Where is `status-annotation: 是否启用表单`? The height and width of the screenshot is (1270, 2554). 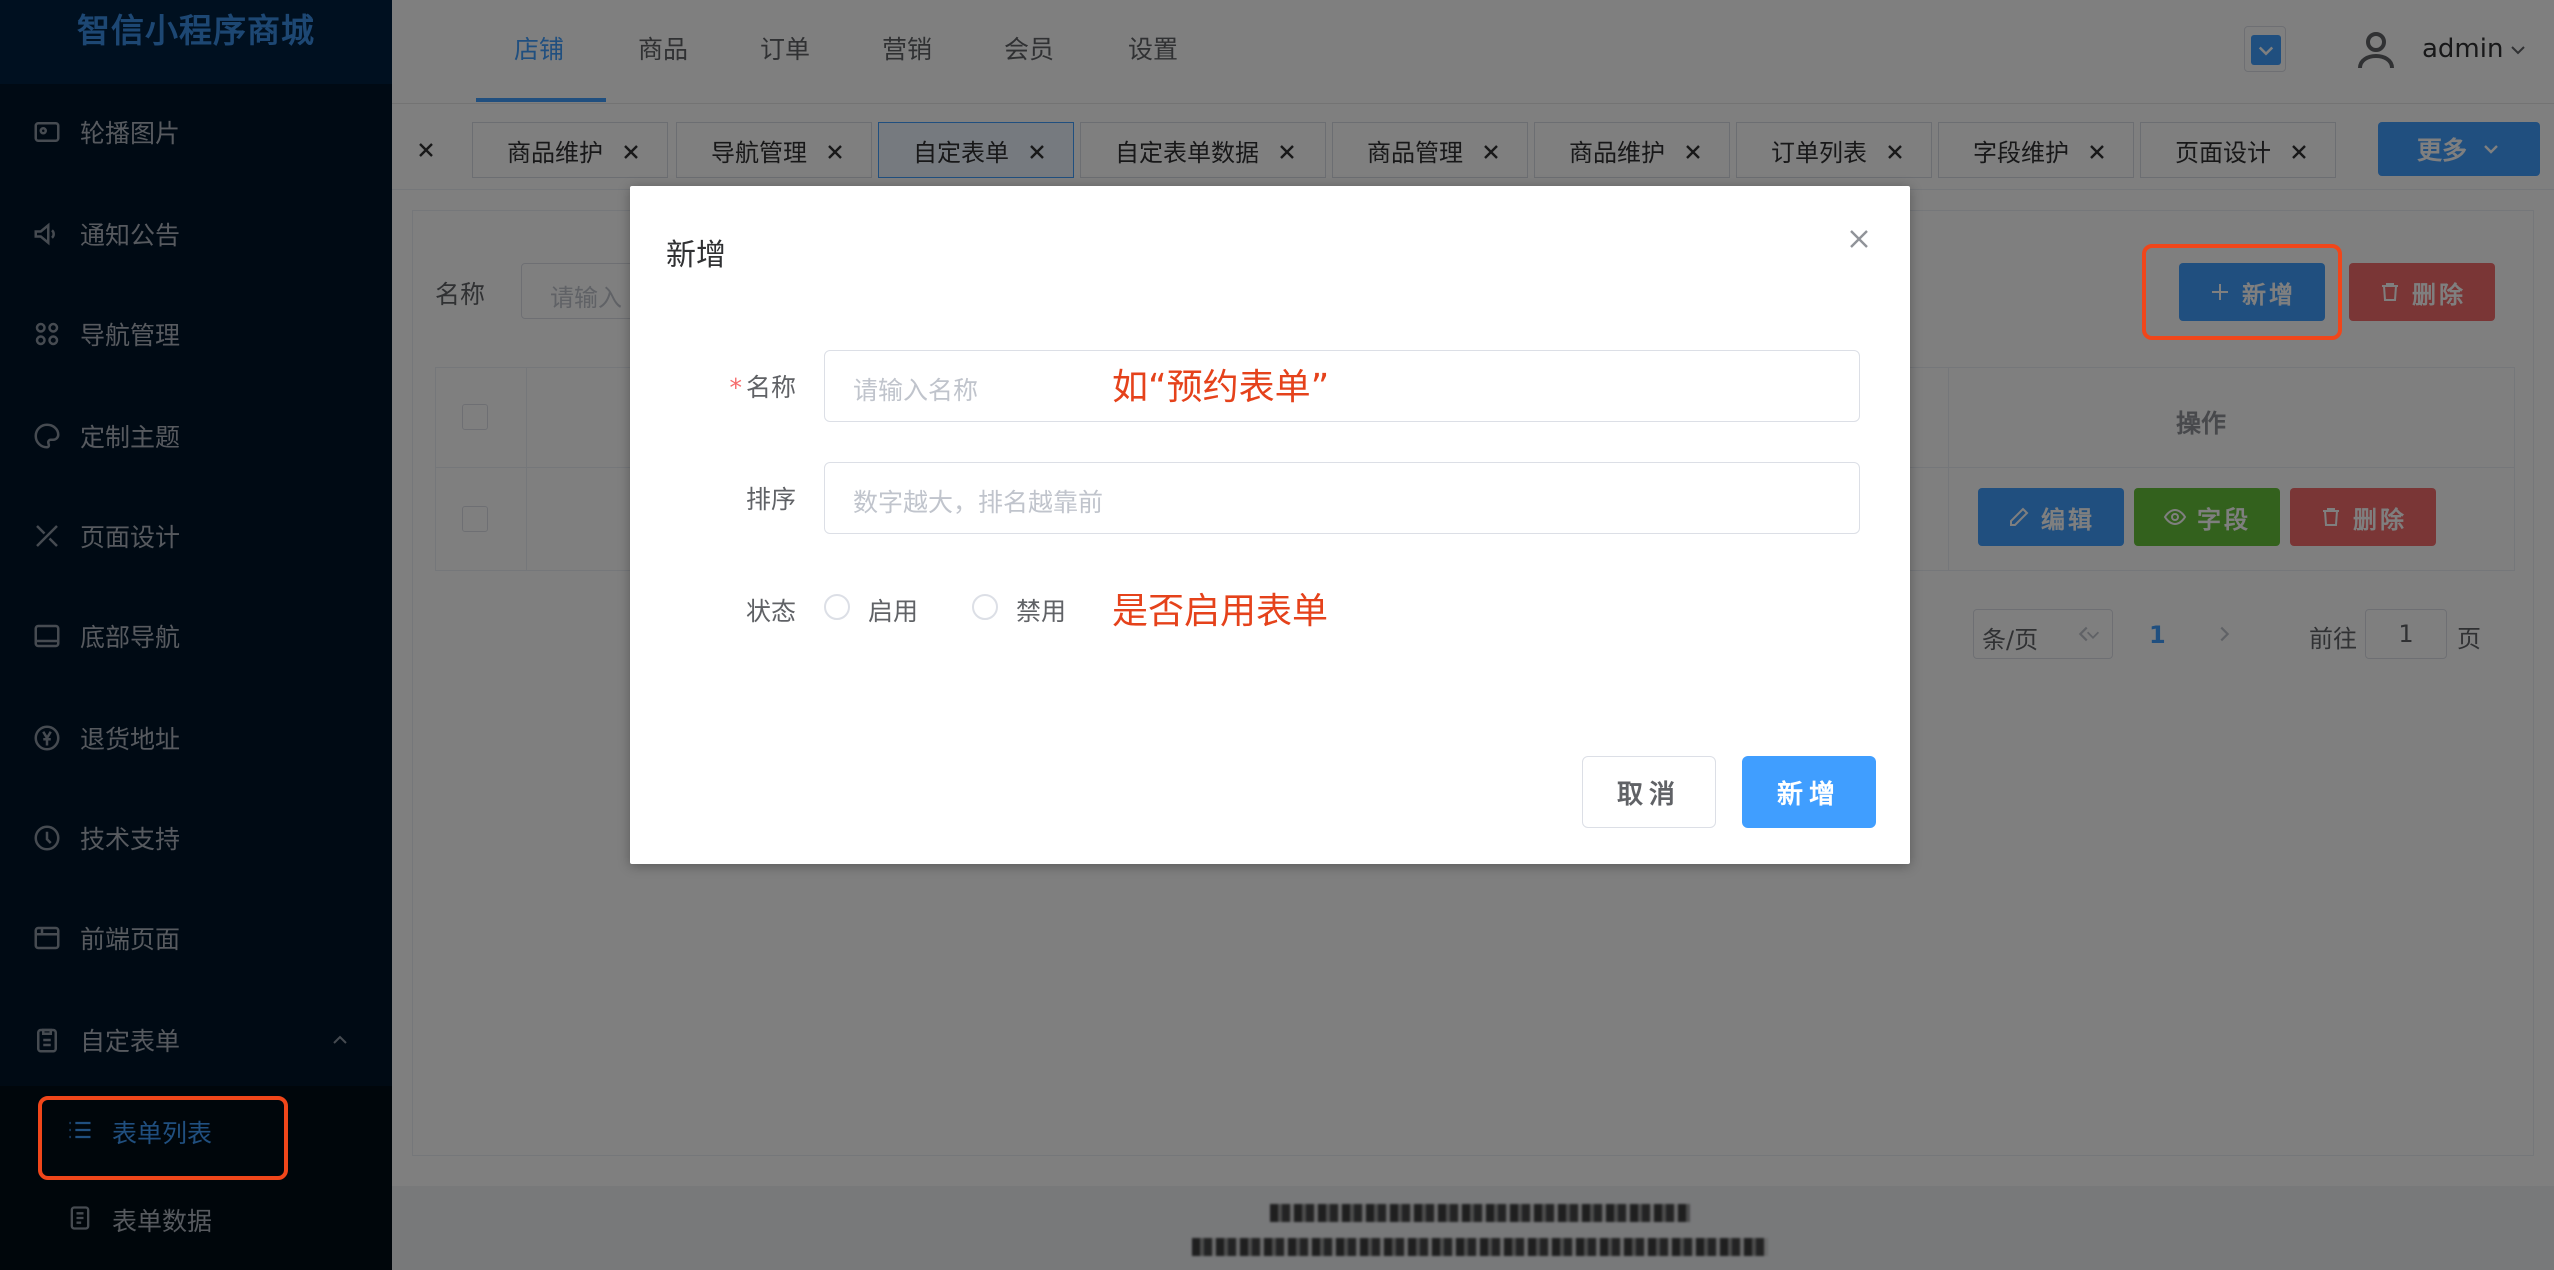
status-annotation: 是否启用表单 is located at coordinates (1220, 611).